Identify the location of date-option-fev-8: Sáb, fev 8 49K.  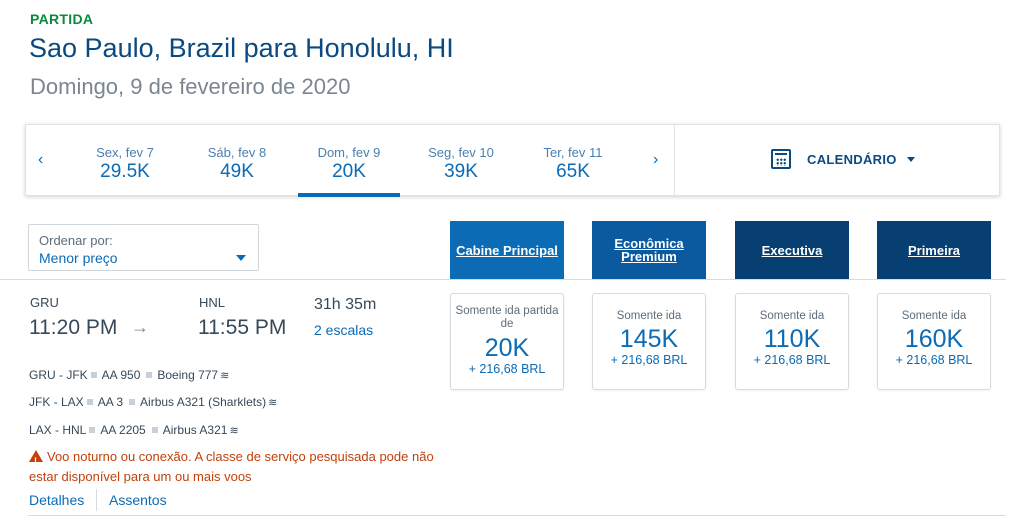
(237, 161).